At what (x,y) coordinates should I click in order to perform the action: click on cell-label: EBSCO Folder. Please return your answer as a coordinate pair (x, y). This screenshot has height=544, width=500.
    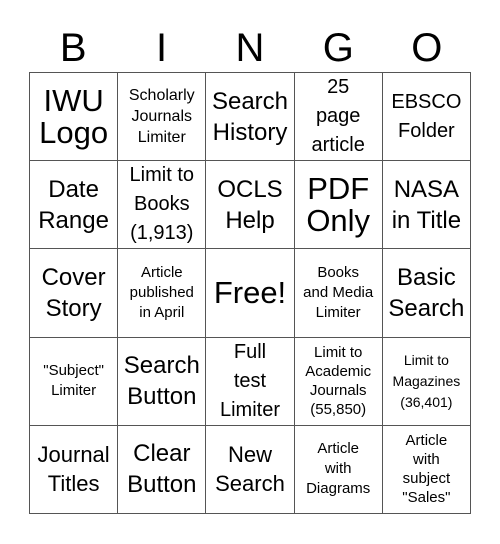
    Looking at the image, I should click on (426, 116).